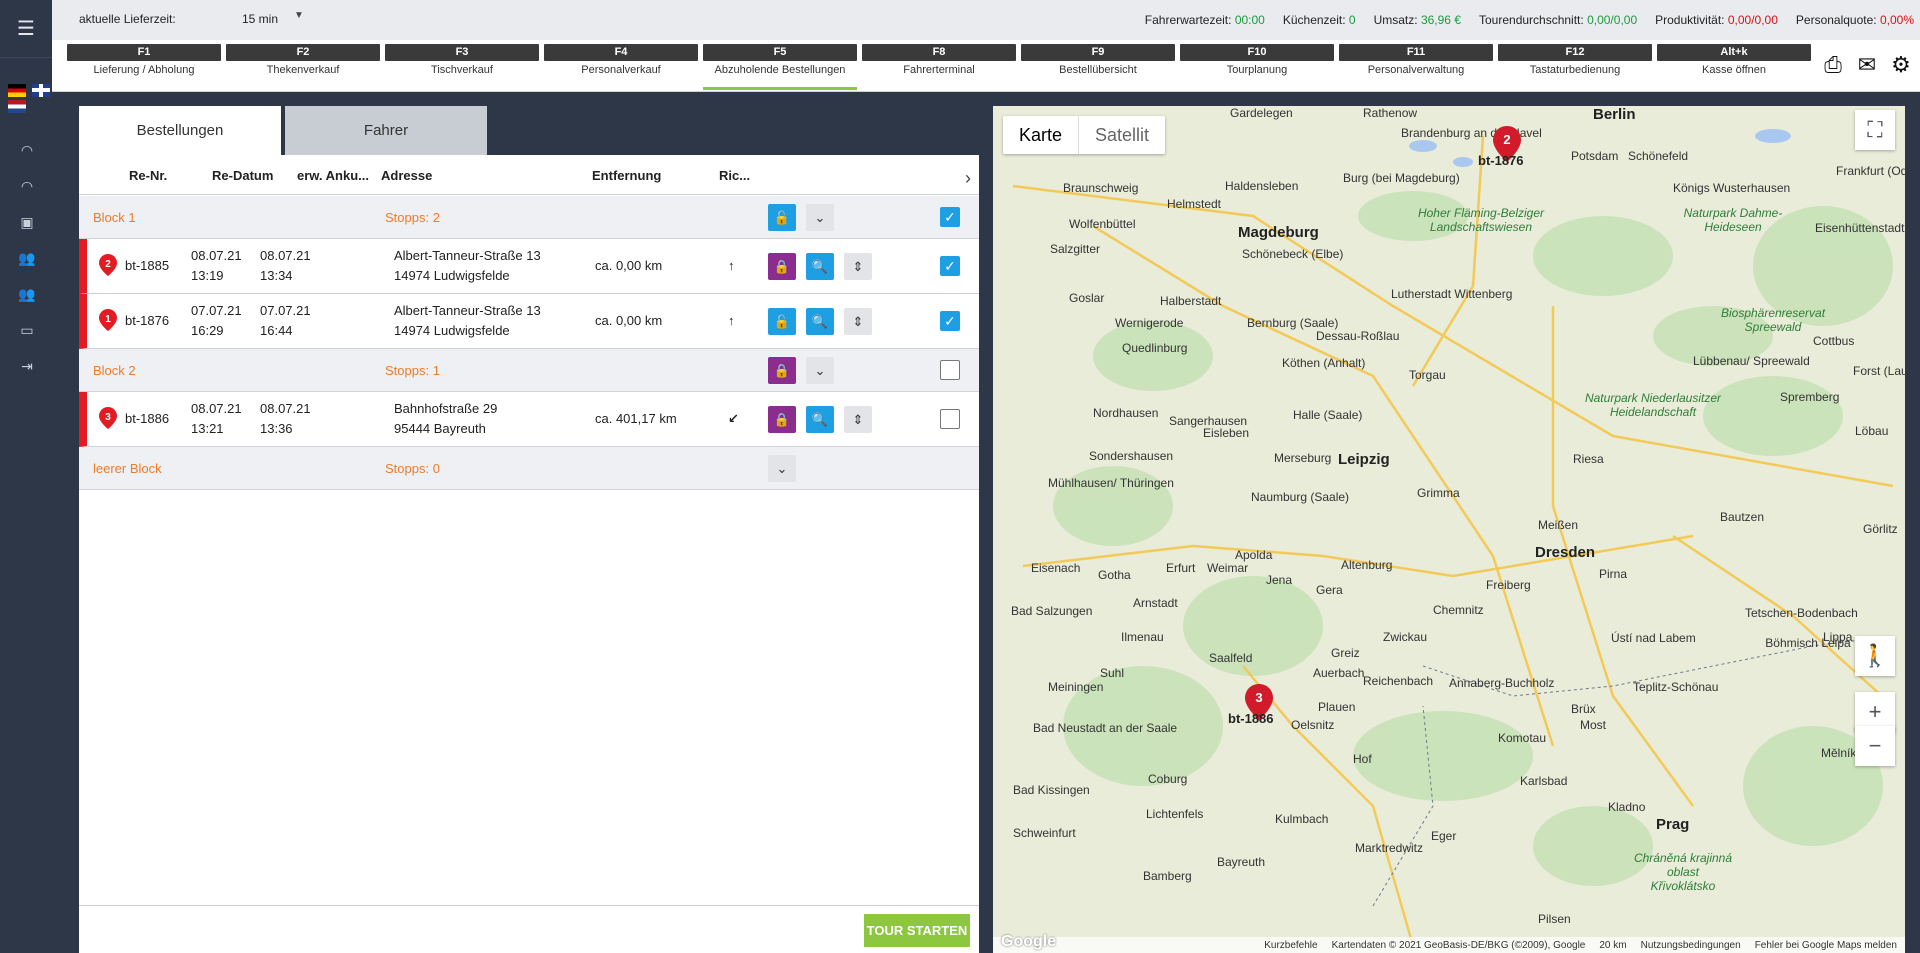 The width and height of the screenshot is (1920, 953). Describe the element at coordinates (950, 217) in the screenshot. I see `block-checkbox: ✓` at that location.